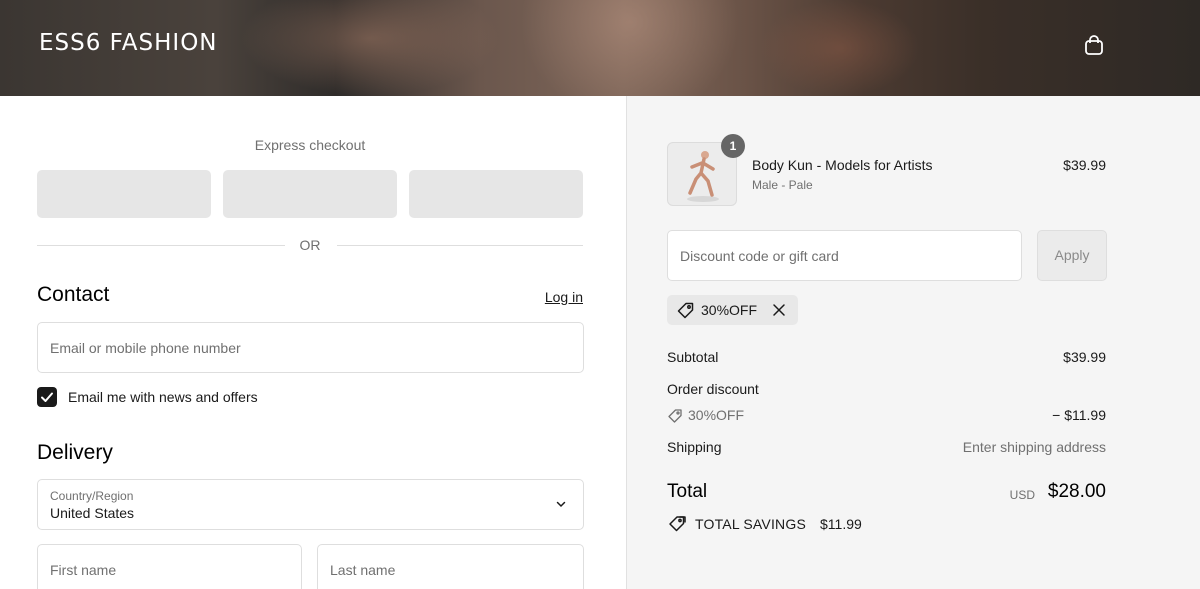 The height and width of the screenshot is (589, 1200). What do you see at coordinates (1076, 491) in the screenshot?
I see `total-amount: $28.00` at bounding box center [1076, 491].